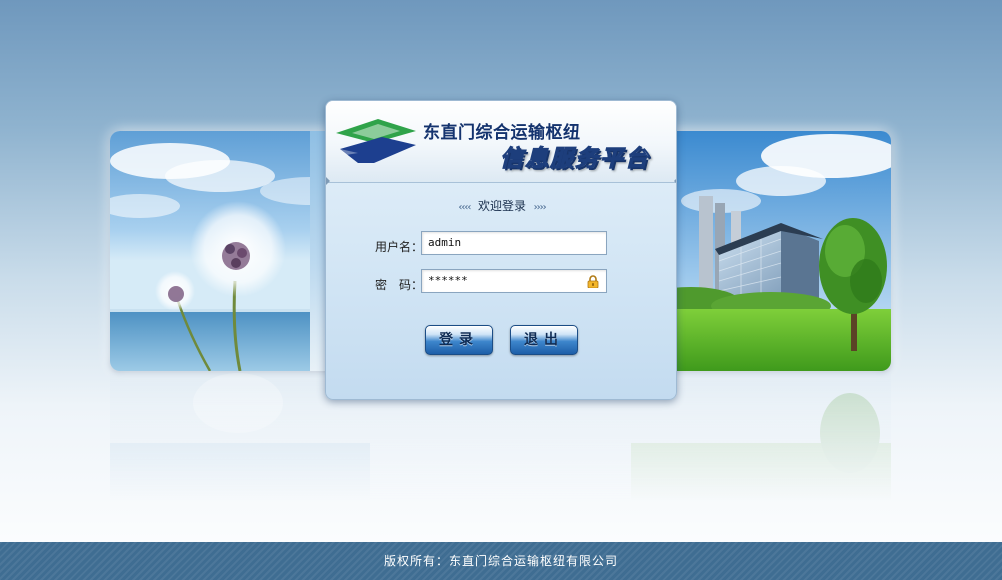 This screenshot has height=580, width=1002. What do you see at coordinates (445, 242) in the screenshot?
I see `username-value: admin` at bounding box center [445, 242].